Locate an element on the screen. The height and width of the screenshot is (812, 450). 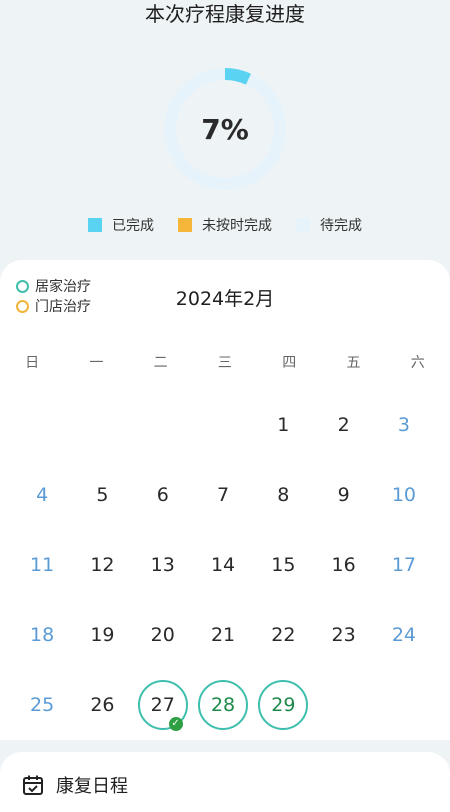
legend-late: 未按时完成 is located at coordinates (225, 225).